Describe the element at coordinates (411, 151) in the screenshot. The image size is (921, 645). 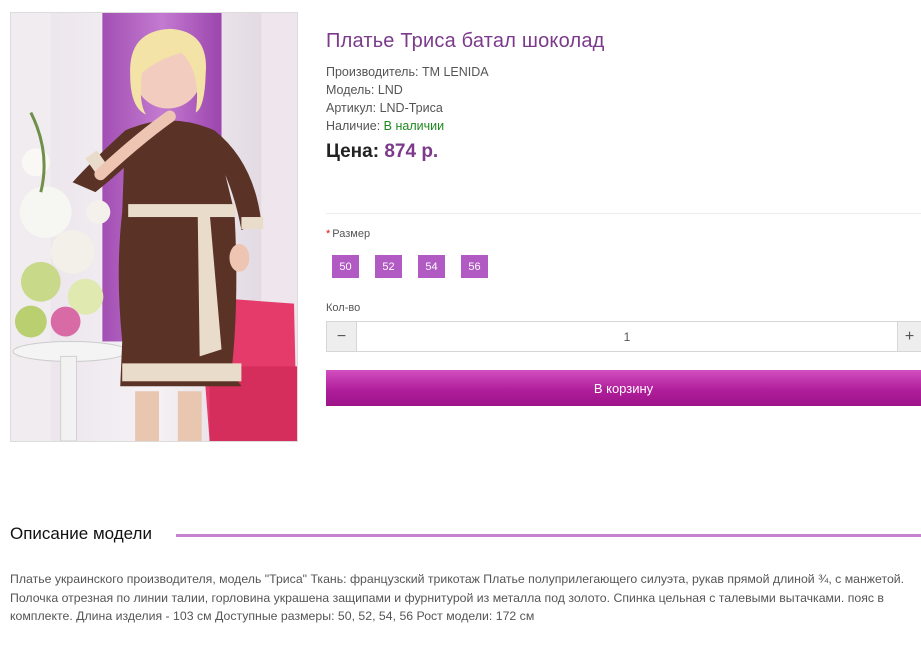
I see `price-value: 874 р.` at that location.